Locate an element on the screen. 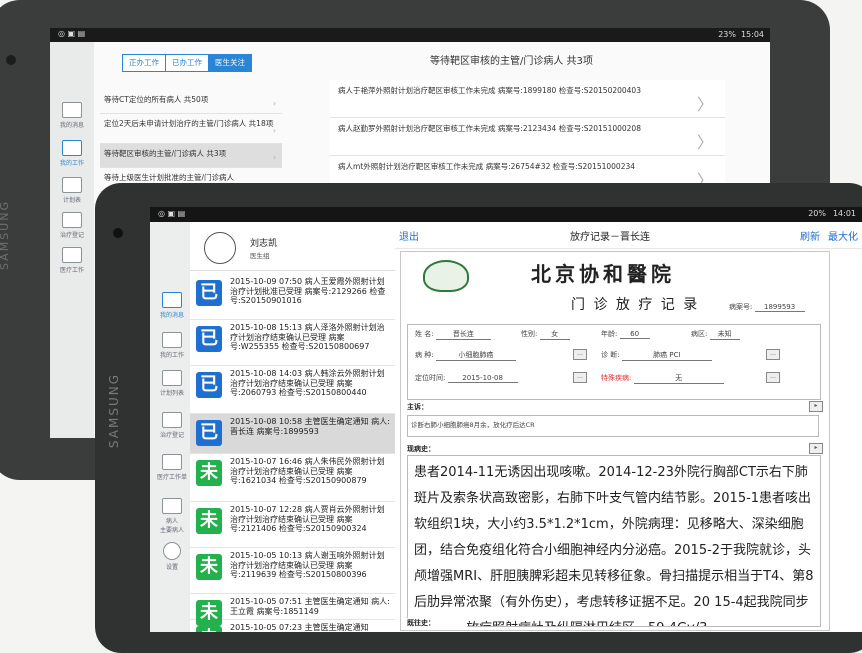 The height and width of the screenshot is (653, 862). clock: 14:01 is located at coordinates (844, 213).